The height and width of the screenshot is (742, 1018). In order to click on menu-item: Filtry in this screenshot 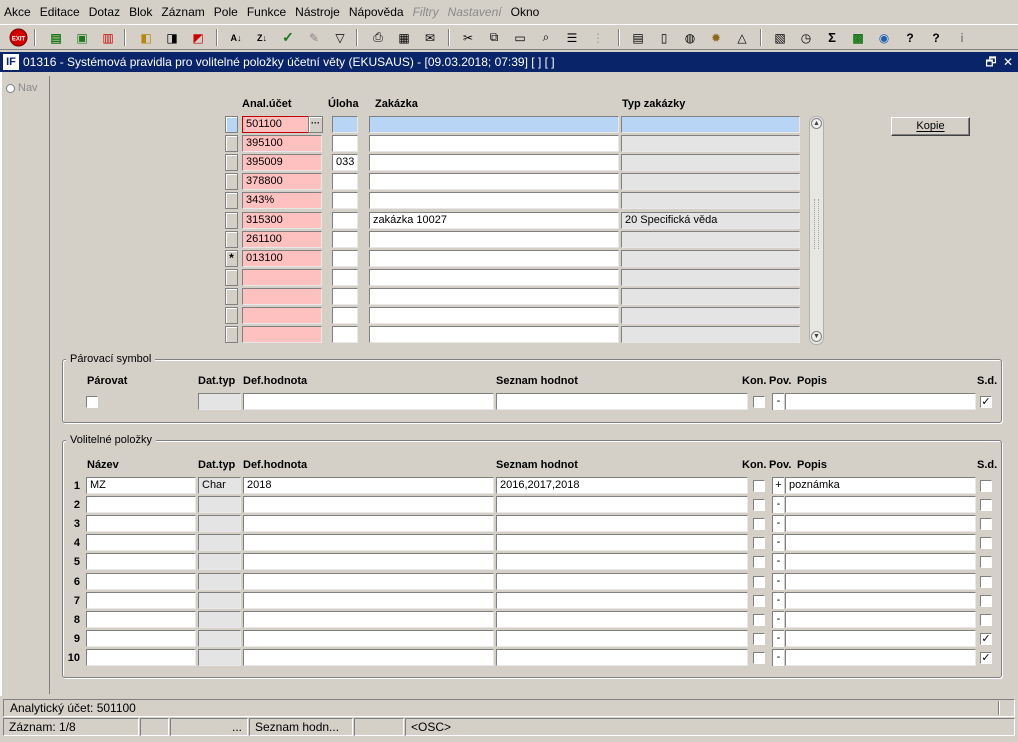, I will do `click(426, 12)`.